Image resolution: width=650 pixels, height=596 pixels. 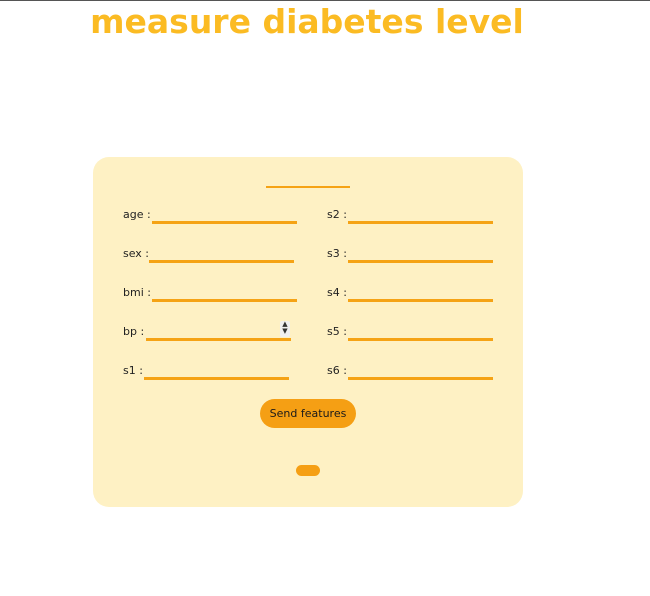 What do you see at coordinates (224, 215) in the screenshot?
I see `age-input` at bounding box center [224, 215].